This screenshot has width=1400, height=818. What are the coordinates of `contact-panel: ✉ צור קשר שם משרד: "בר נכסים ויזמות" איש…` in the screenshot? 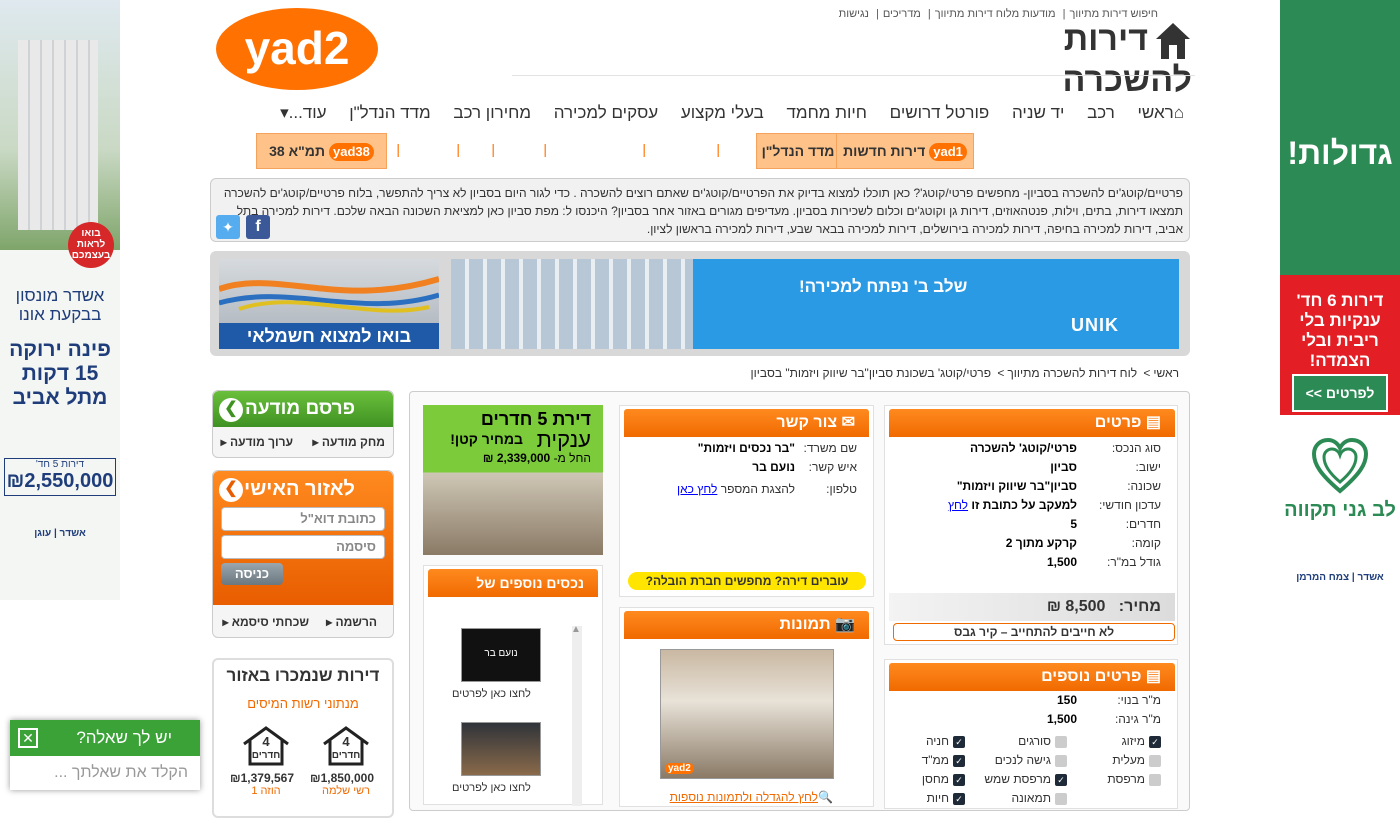 It's located at (746, 501).